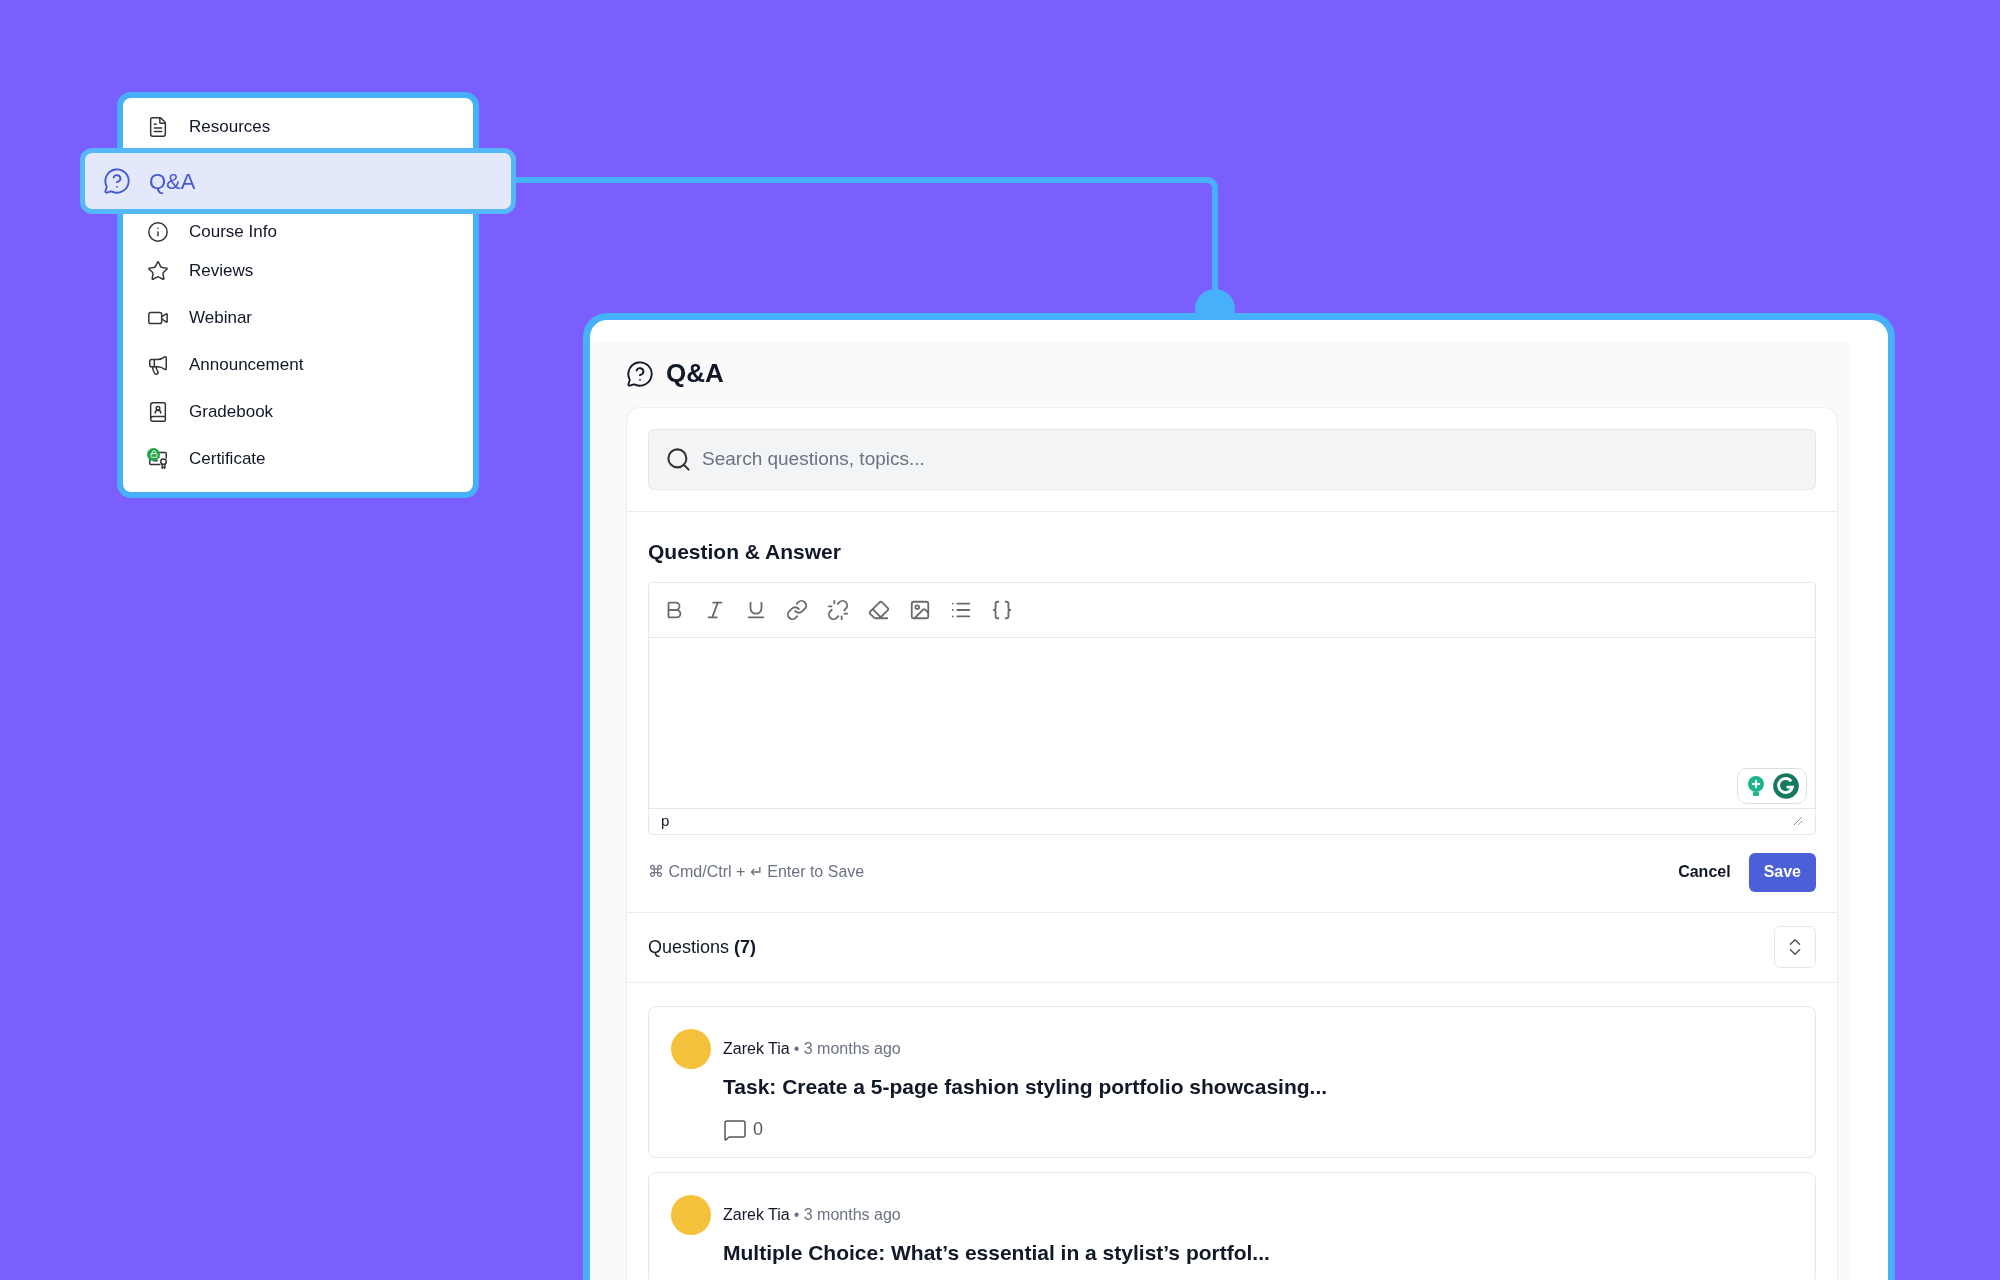 The image size is (2000, 1280). I want to click on resize-handle-icon, so click(1798, 821).